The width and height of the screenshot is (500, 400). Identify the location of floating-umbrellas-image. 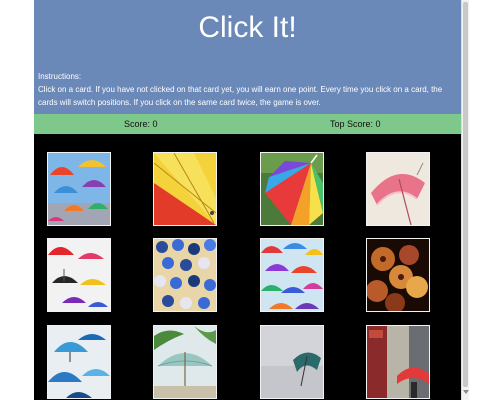
(79, 275).